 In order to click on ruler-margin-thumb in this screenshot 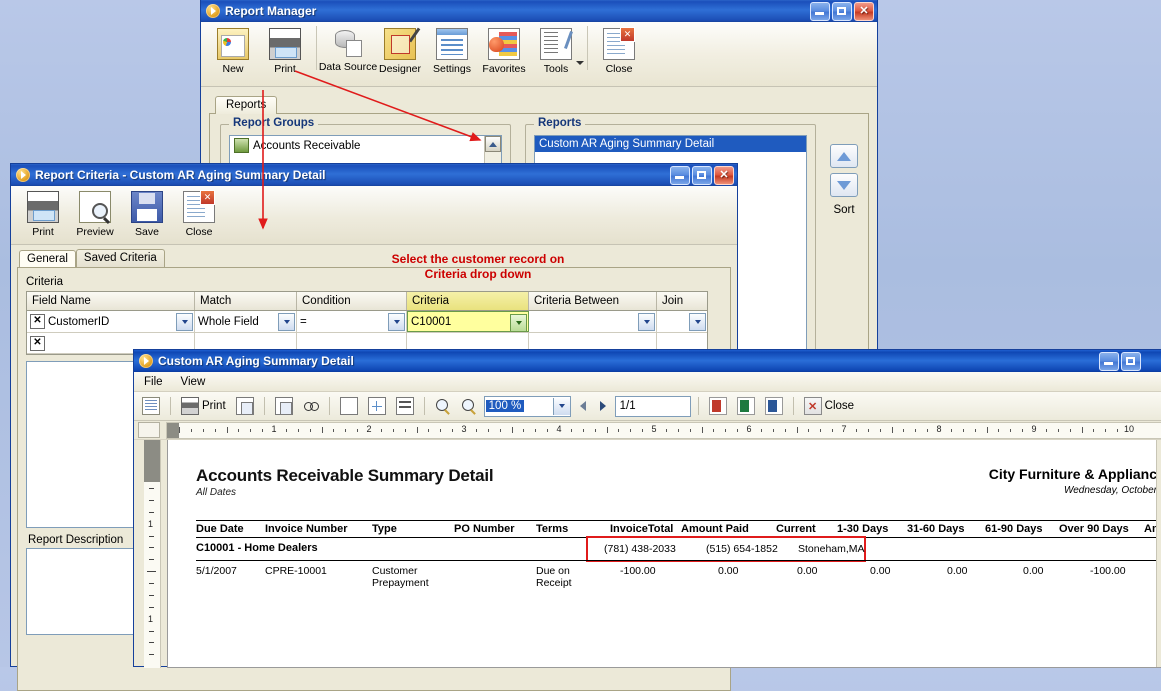, I will do `click(173, 430)`.